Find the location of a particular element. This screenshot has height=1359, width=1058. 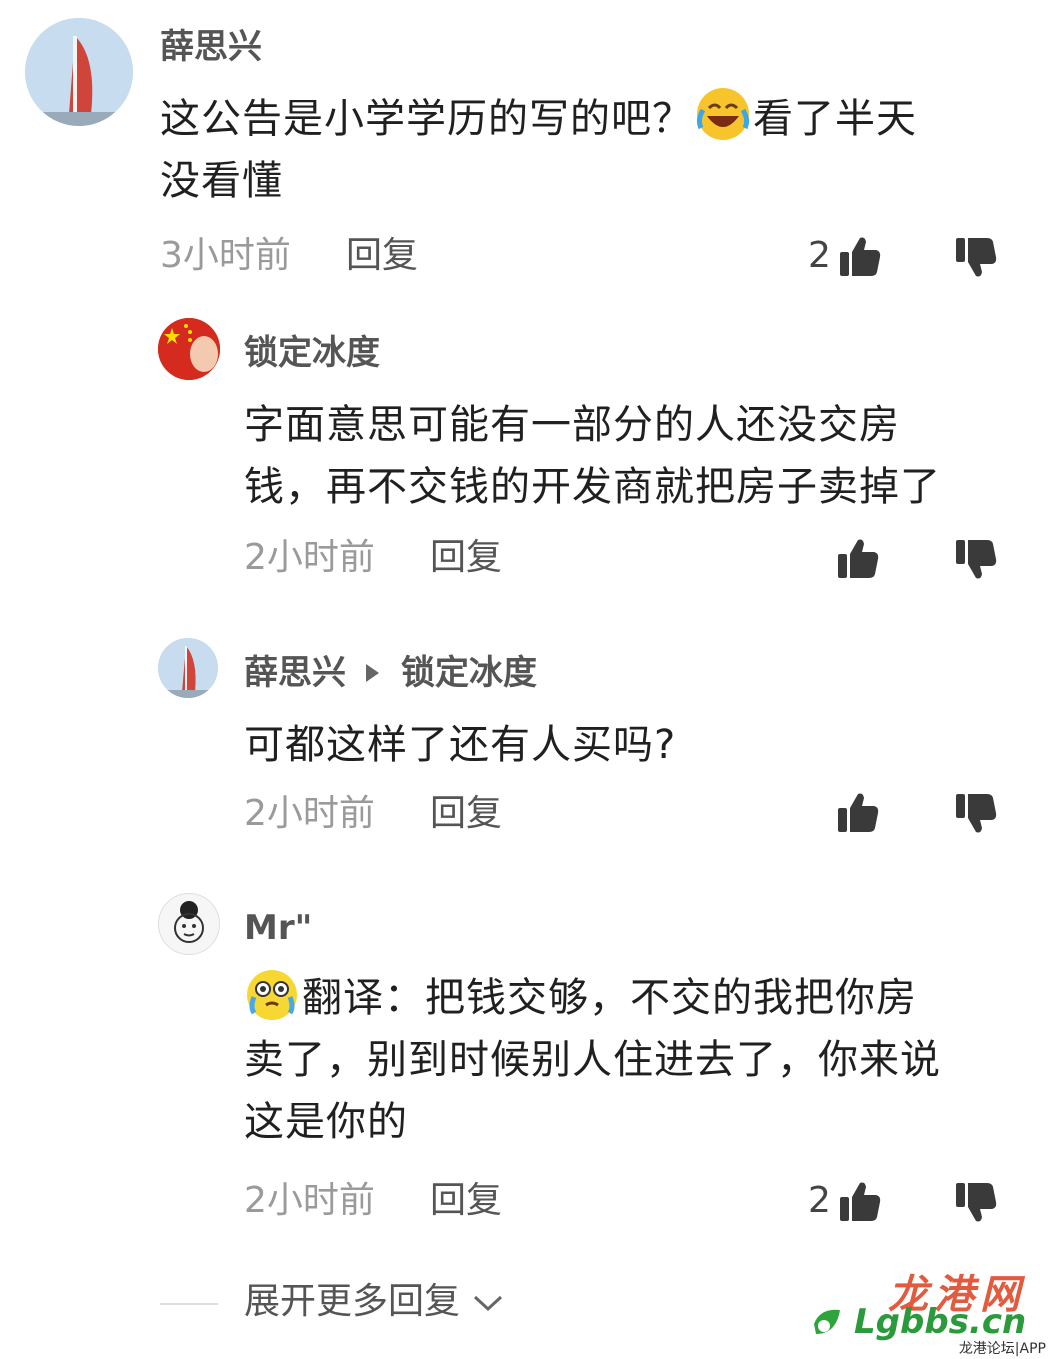

timestamp: 3小时前 is located at coordinates (225, 255).